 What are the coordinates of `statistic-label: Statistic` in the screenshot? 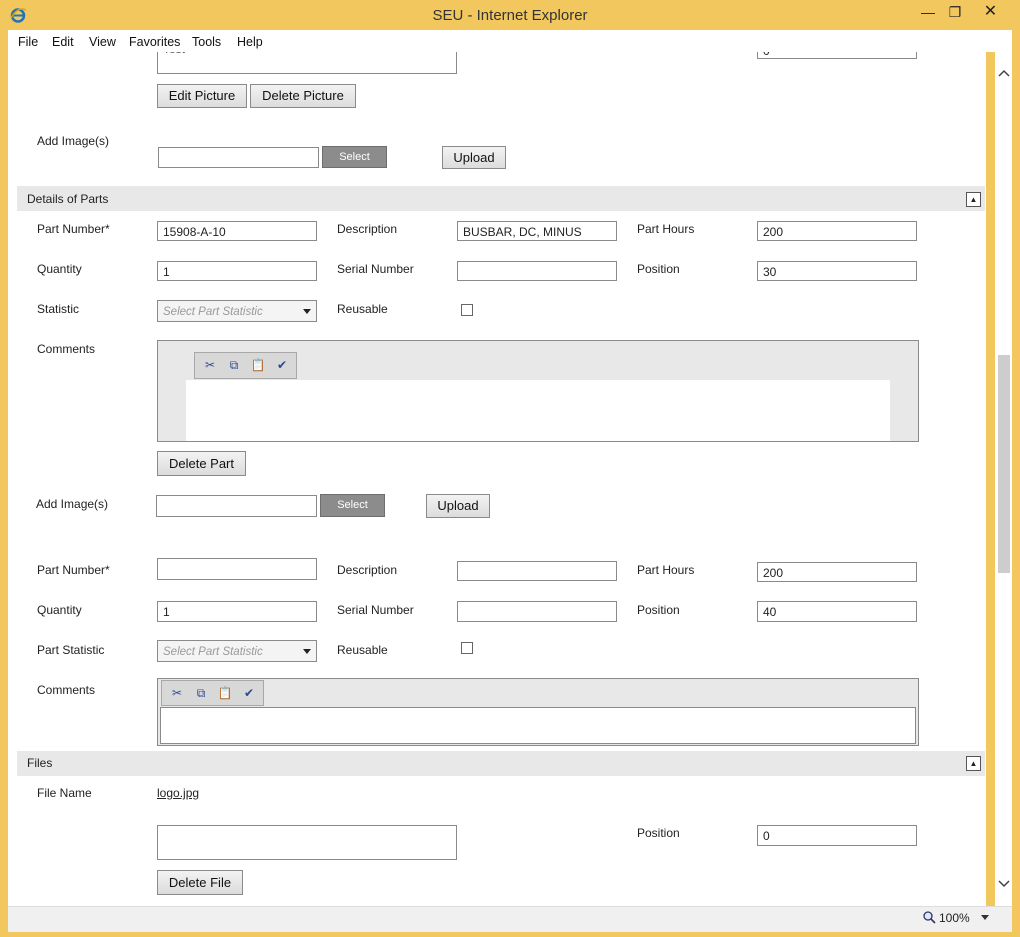 It's located at (58, 309).